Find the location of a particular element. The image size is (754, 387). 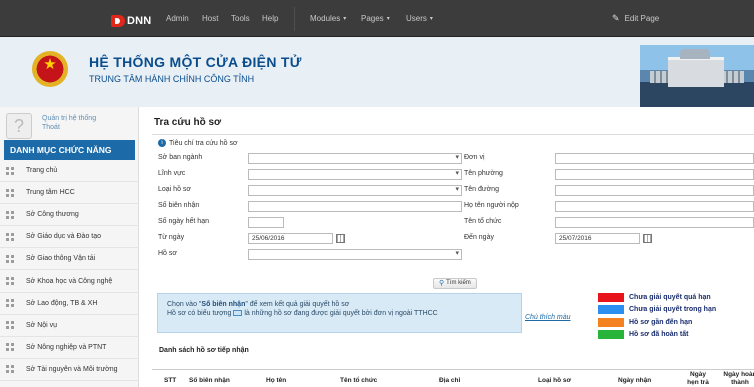

col-ngay-hen-tra: Ngày hẹn trả is located at coordinates (698, 379).